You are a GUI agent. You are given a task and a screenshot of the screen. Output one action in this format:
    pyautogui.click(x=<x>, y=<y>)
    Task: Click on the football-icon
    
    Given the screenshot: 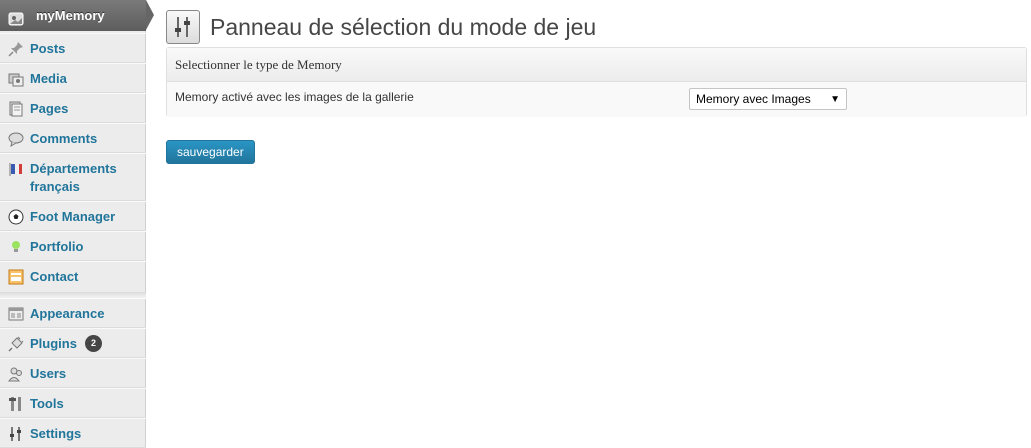 What is the action you would take?
    pyautogui.click(x=16, y=217)
    